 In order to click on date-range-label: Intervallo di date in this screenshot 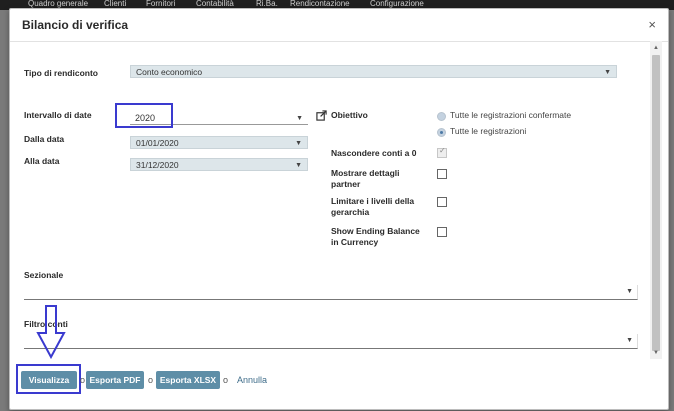, I will do `click(58, 115)`.